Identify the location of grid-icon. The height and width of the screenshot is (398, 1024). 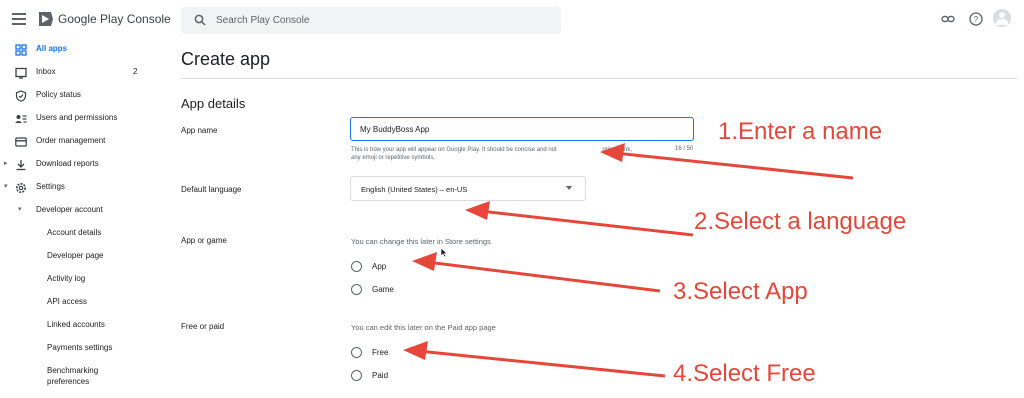
(21, 50).